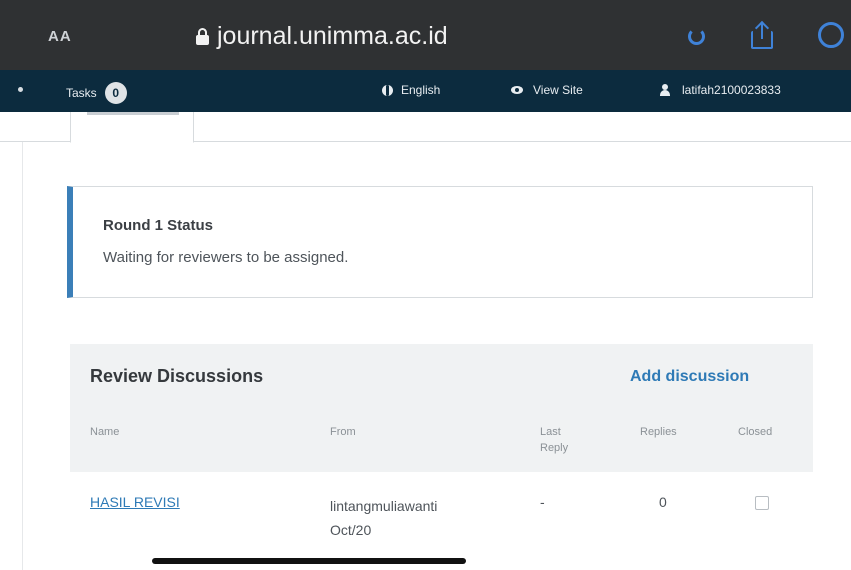  I want to click on tasks-button: Tasks 0, so click(96, 93).